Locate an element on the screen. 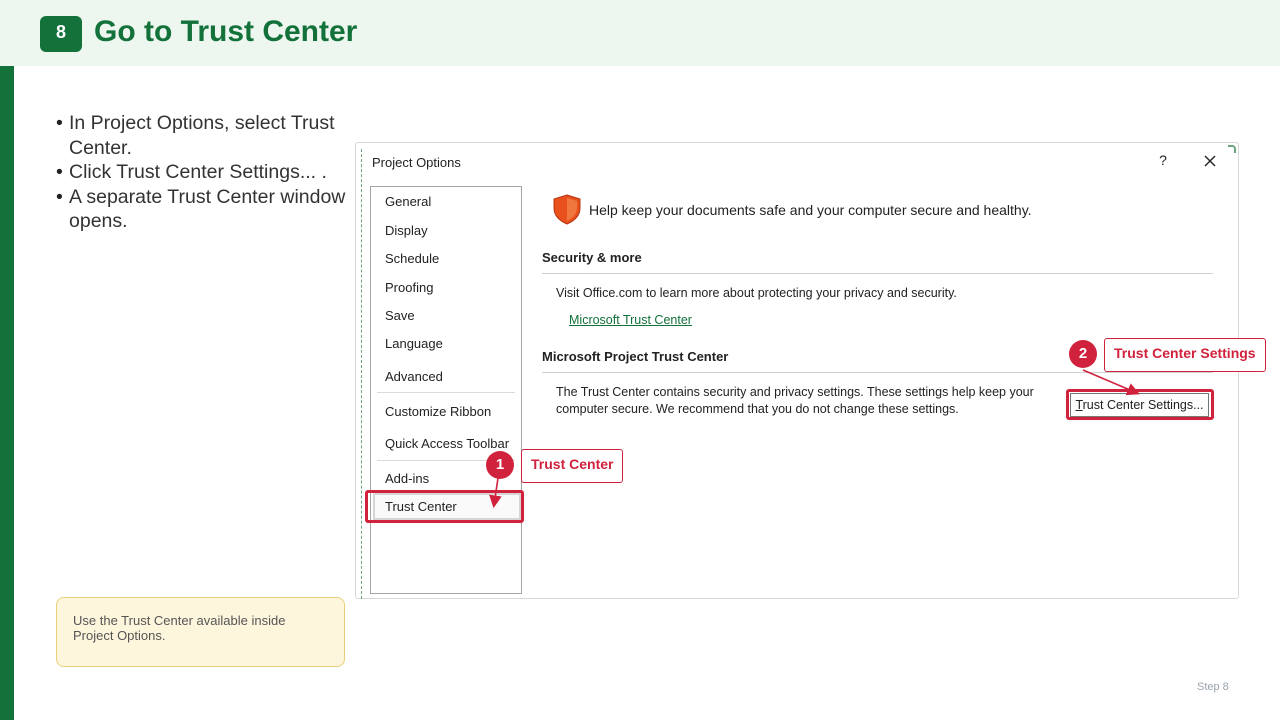 Image resolution: width=1280 pixels, height=720 pixels. dialog-title: Project Options is located at coordinates (416, 162).